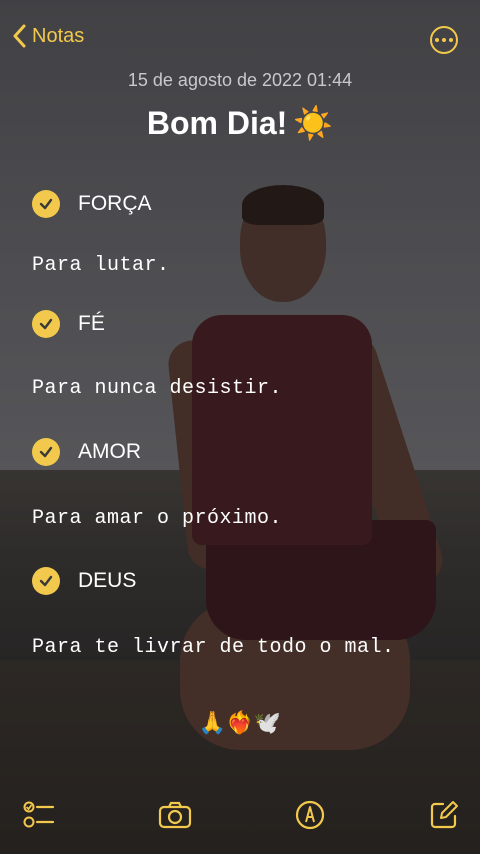 This screenshot has width=480, height=854. Describe the element at coordinates (240, 80) in the screenshot. I see `note-date: 15 de agosto de 2022 01:44` at that location.